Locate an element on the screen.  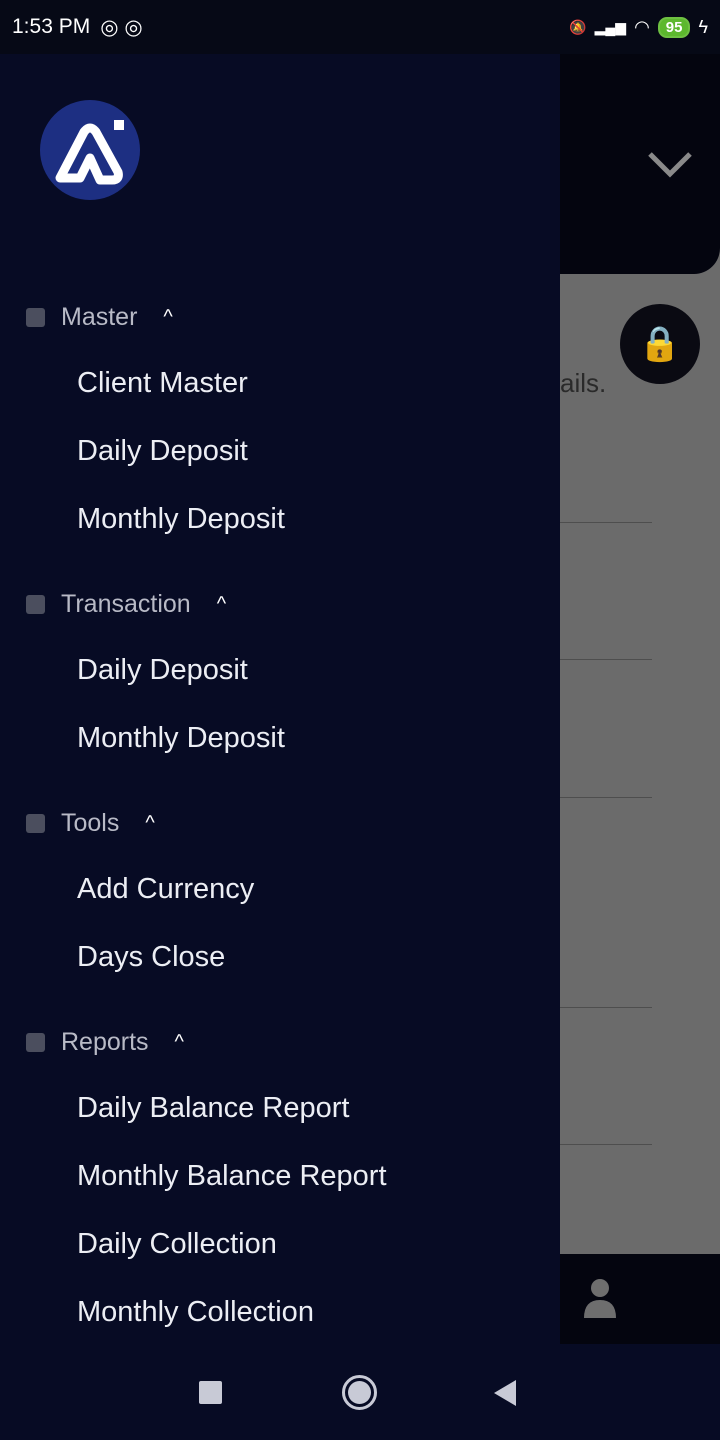
section-title: Tools is located at coordinates (90, 823).